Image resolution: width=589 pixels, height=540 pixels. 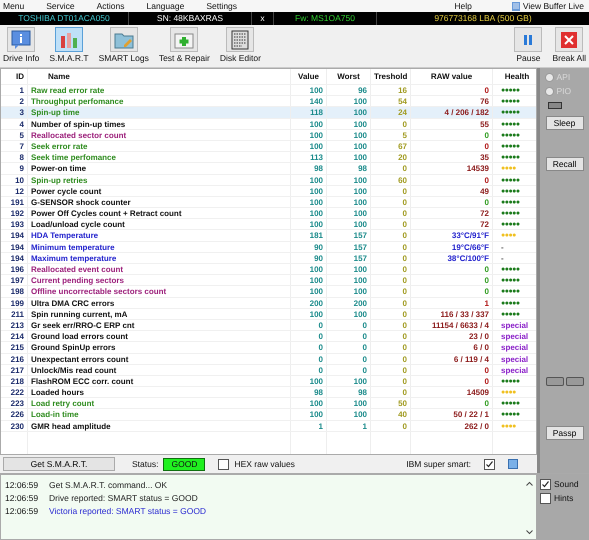 I want to click on toolbar-button: Test & Repair, so click(x=184, y=45).